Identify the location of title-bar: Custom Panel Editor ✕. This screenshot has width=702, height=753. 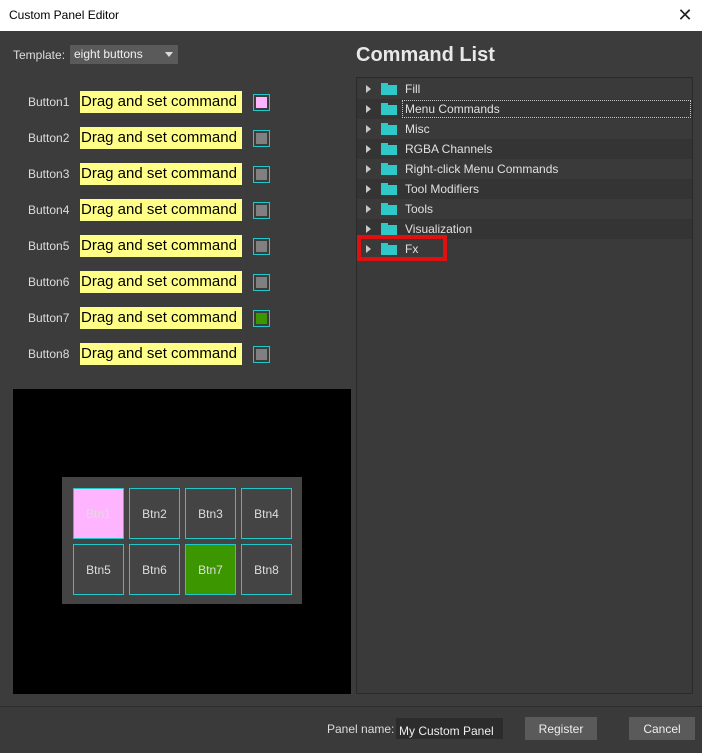
(351, 15).